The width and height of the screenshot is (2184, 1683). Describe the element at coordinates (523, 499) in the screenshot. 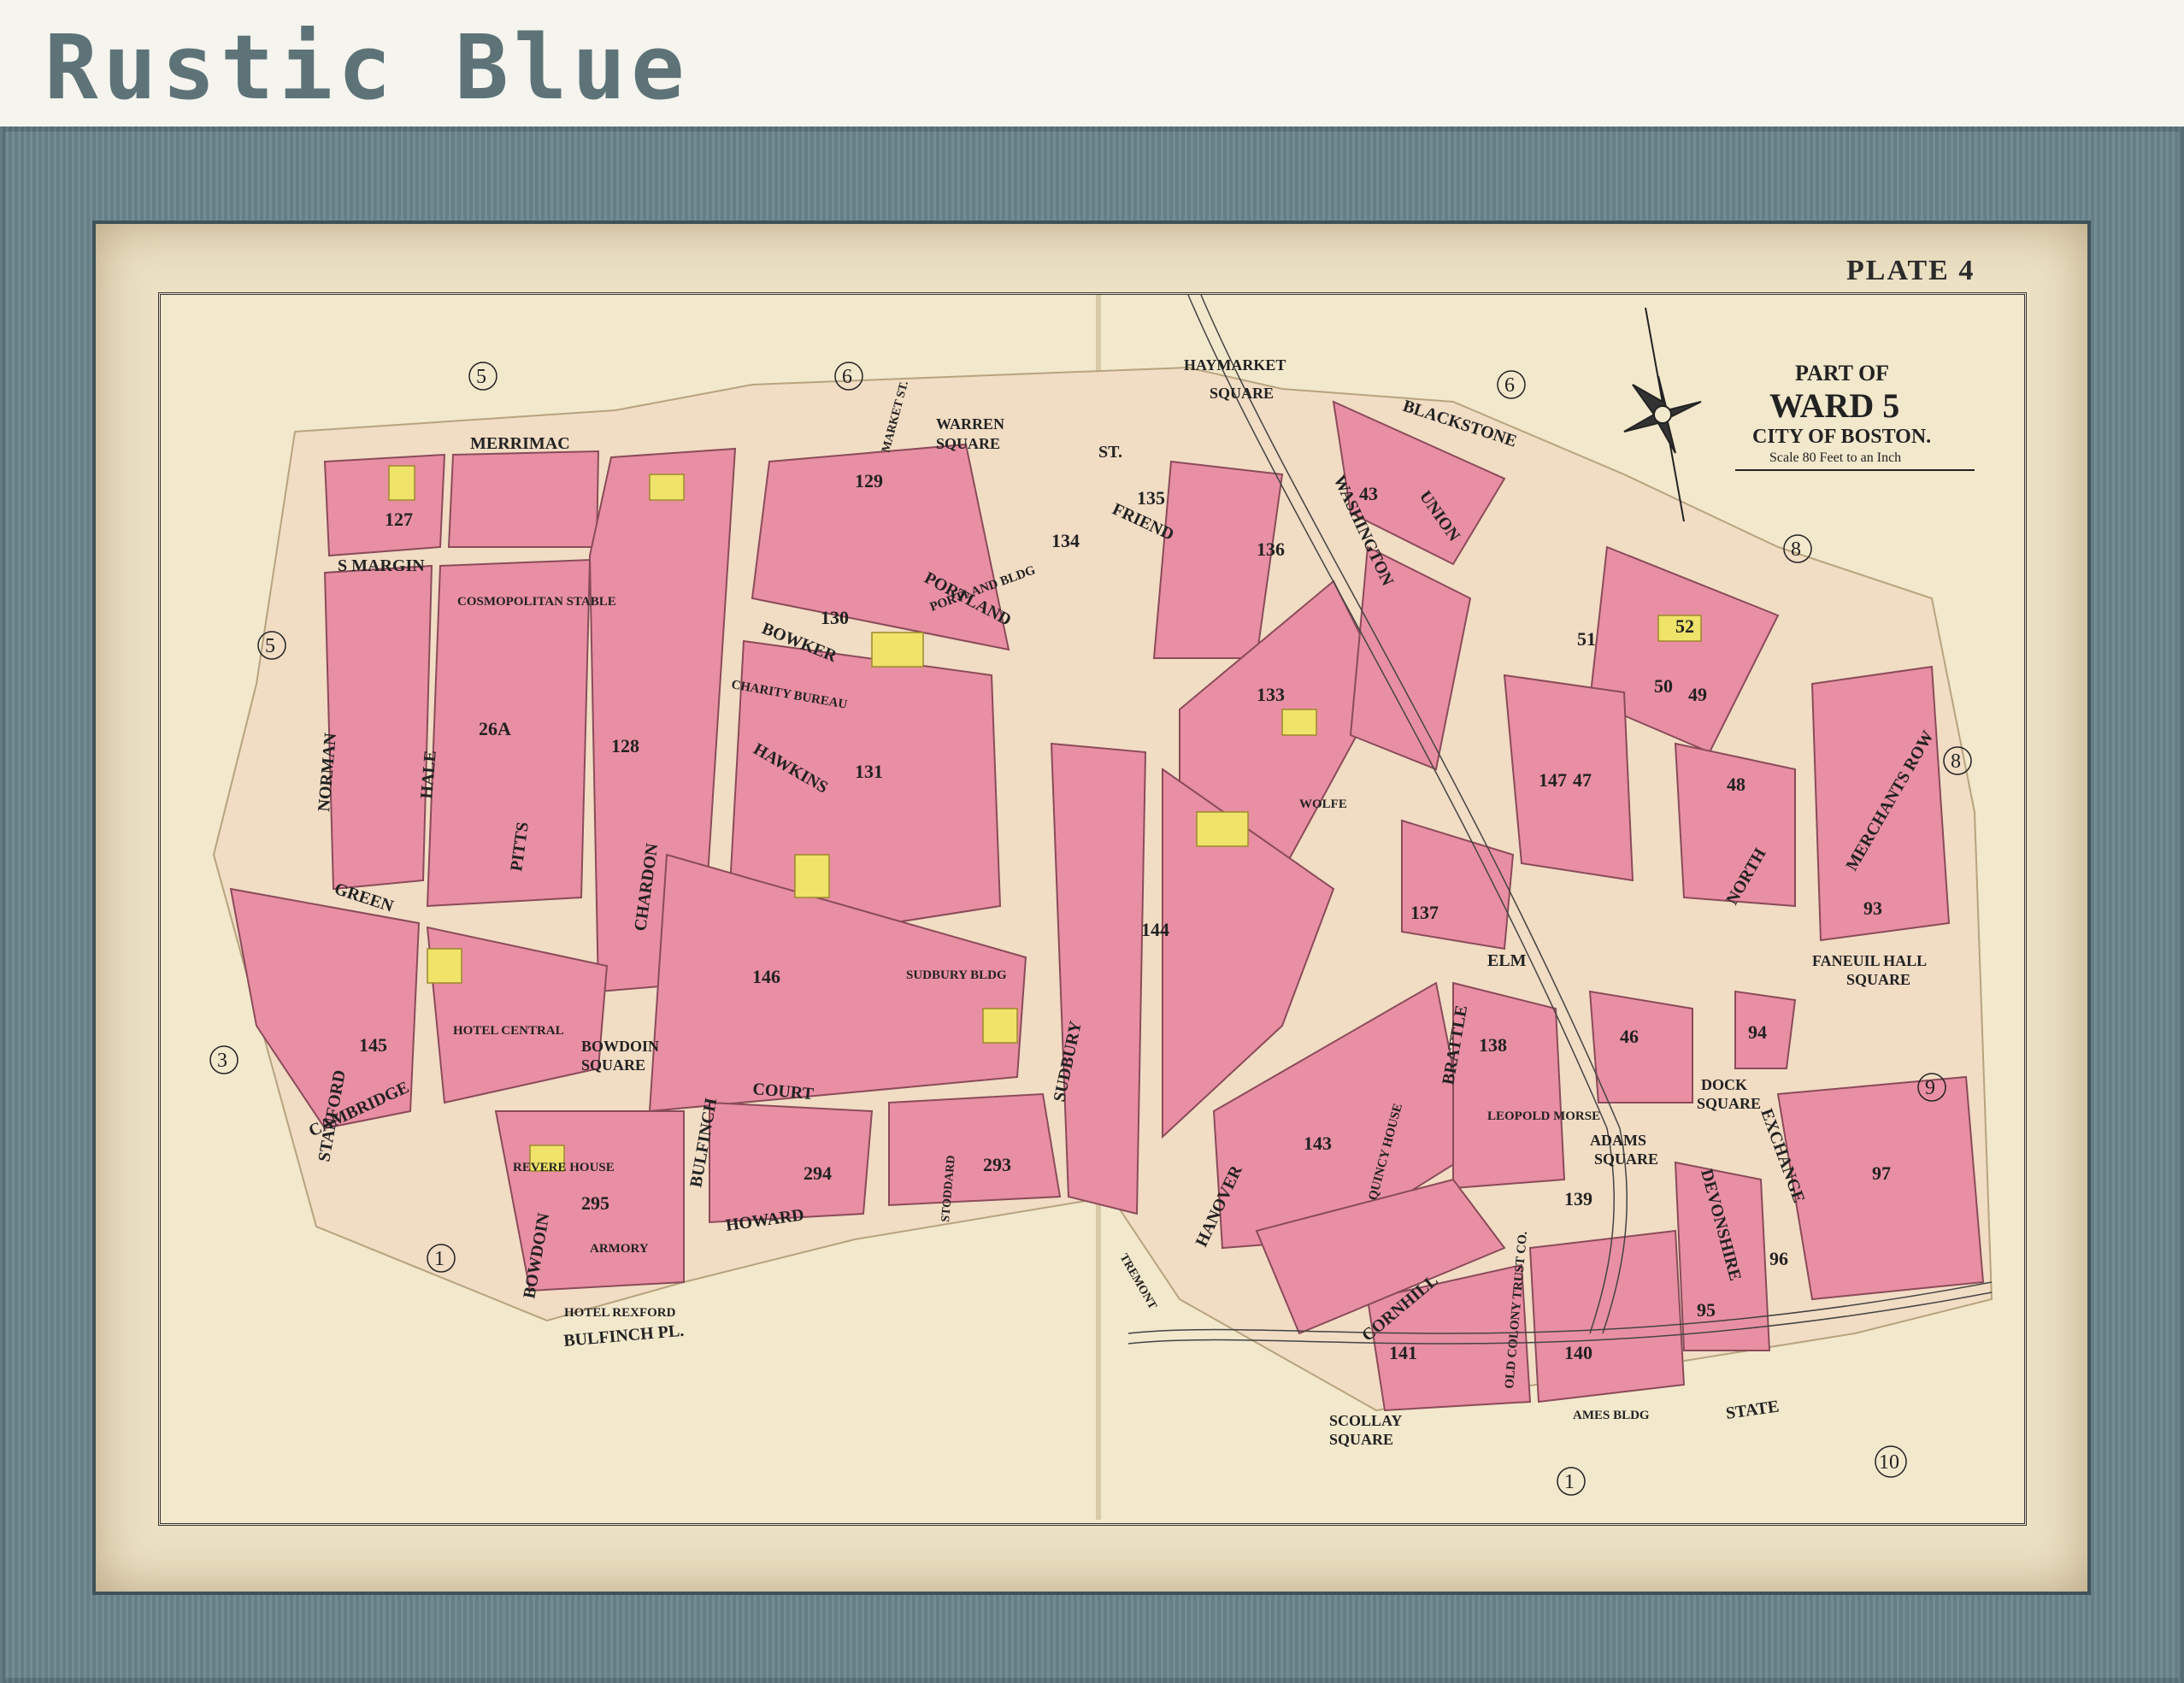

I see `block-127b` at that location.